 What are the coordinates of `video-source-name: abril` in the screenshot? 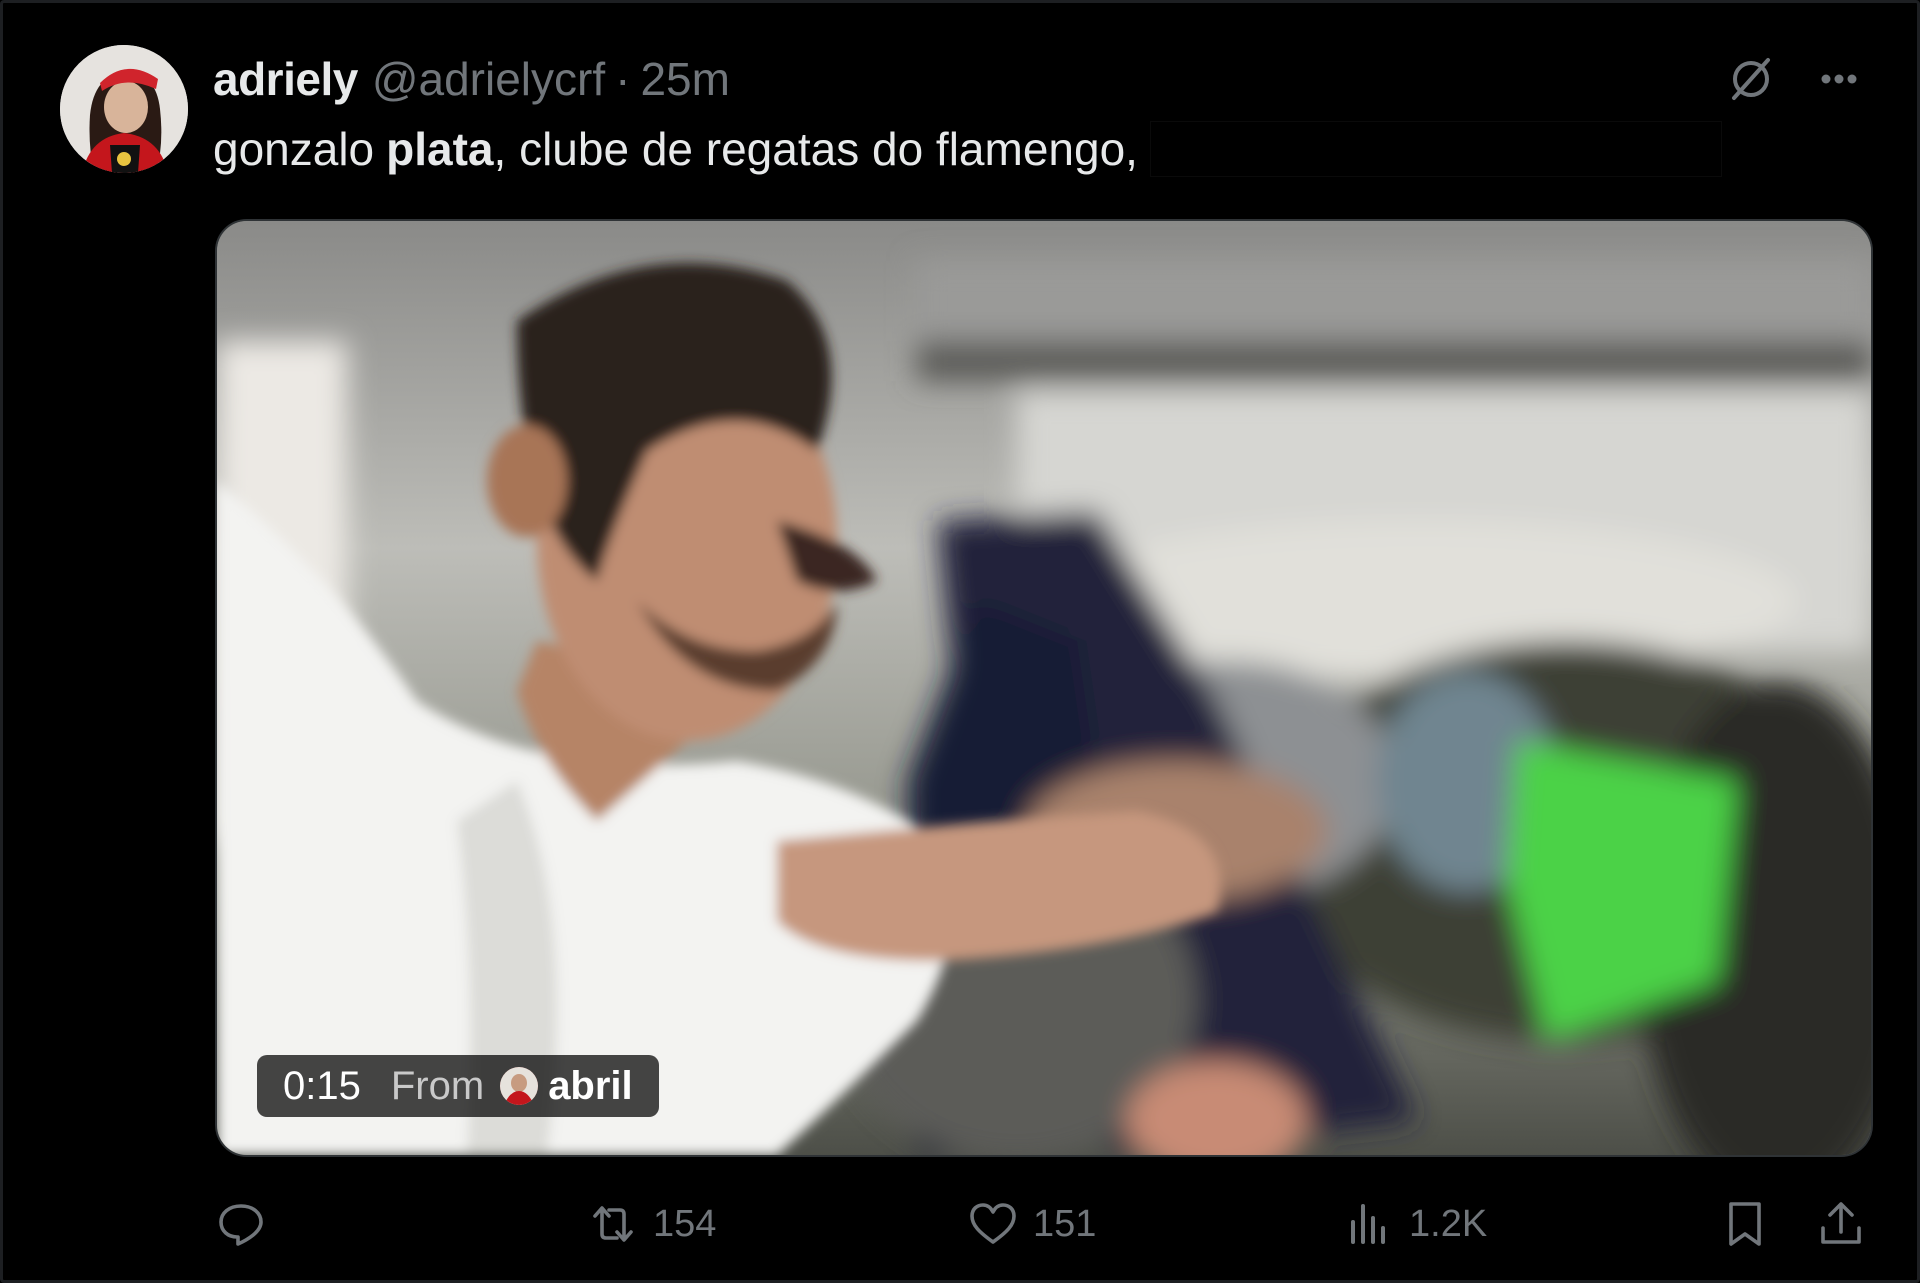 It's located at (590, 1086).